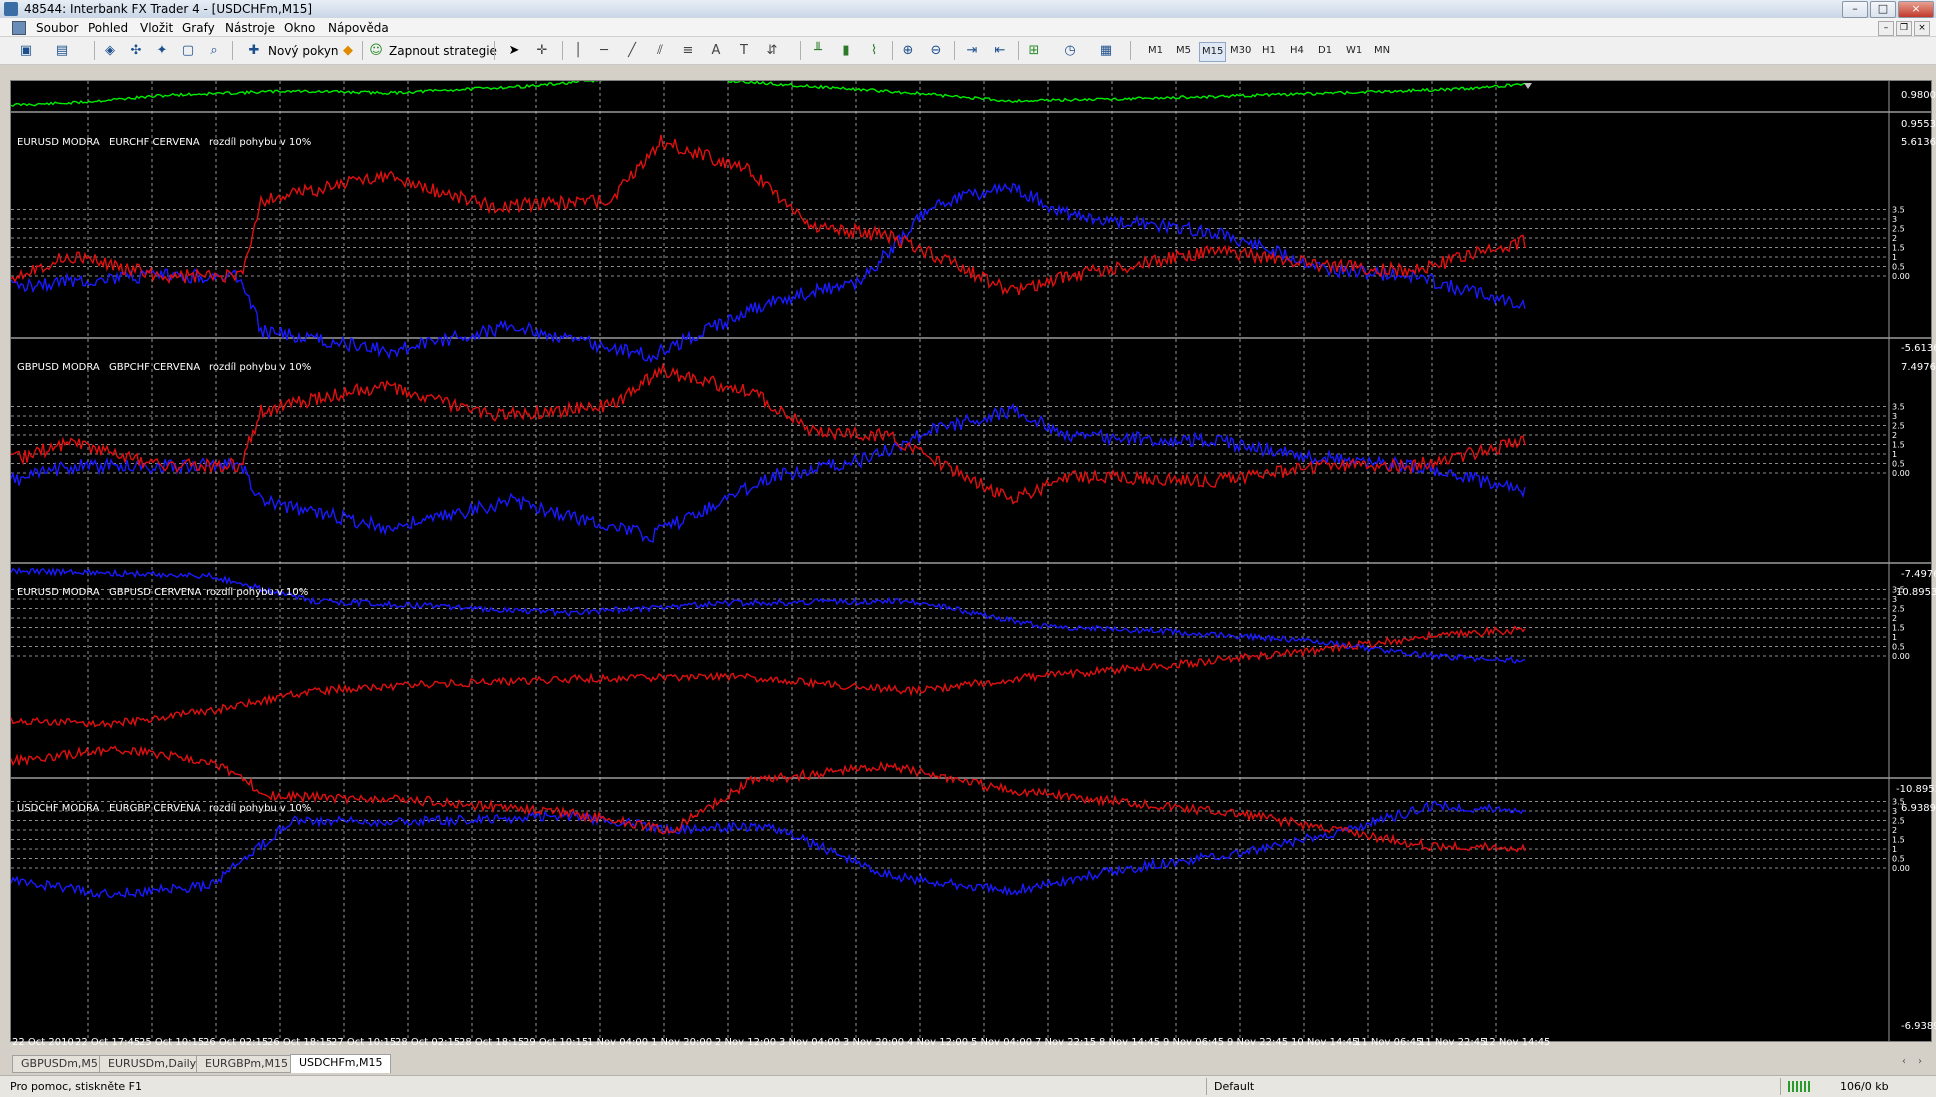 The image size is (1936, 1097). Describe the element at coordinates (874, 50) in the screenshot. I see `line-chart-icon: ⌇` at that location.